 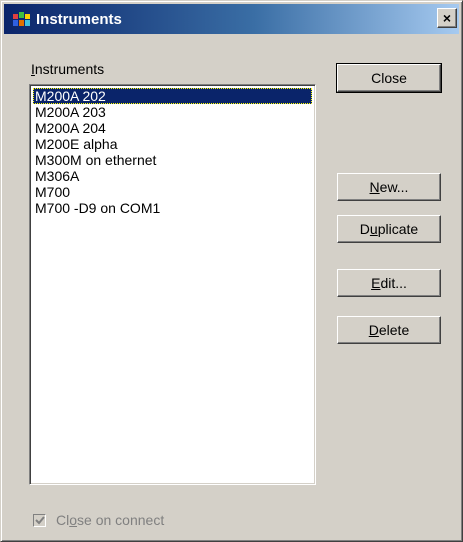 What do you see at coordinates (172, 144) in the screenshot?
I see `list-item: M200E alpha` at bounding box center [172, 144].